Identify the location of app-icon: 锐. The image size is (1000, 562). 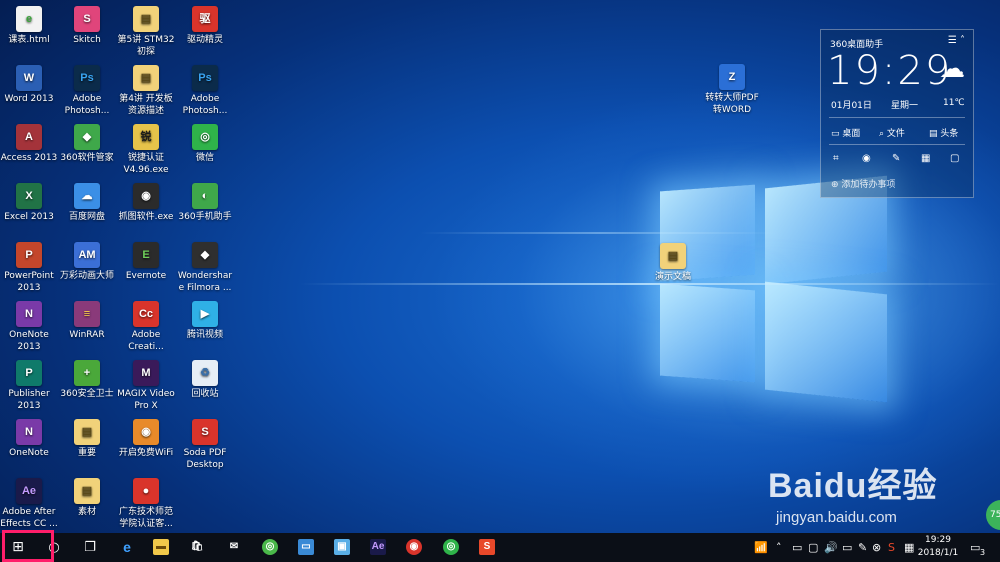
(146, 137).